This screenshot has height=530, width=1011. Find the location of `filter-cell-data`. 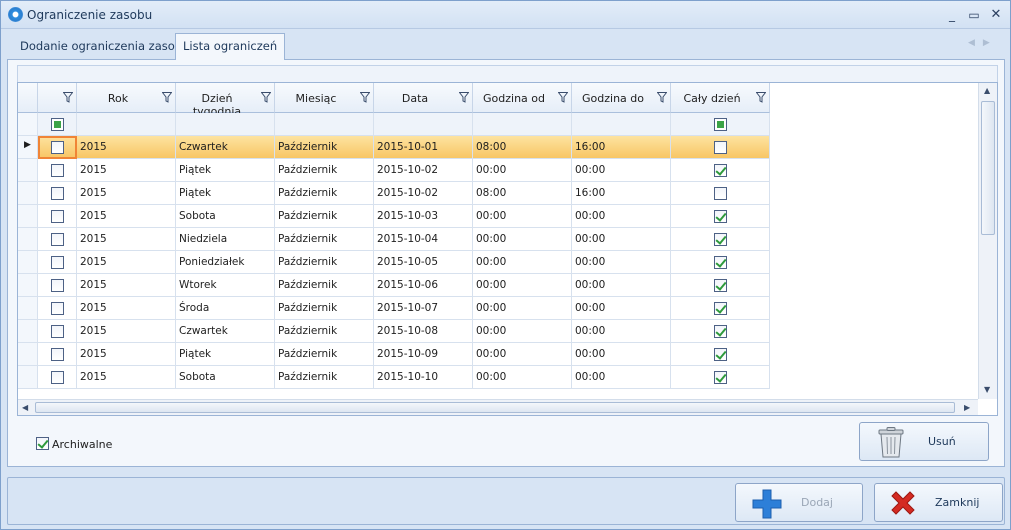

filter-cell-data is located at coordinates (423, 124).